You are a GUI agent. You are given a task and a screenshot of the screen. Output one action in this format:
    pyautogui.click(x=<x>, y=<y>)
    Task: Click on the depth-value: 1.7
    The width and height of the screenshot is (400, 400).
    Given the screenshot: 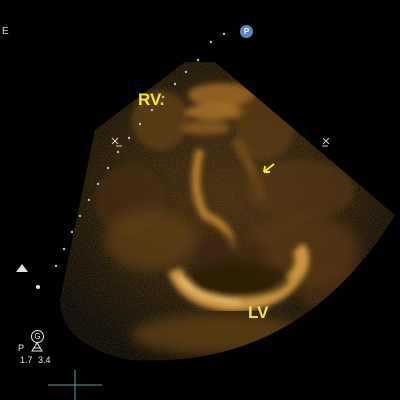 What is the action you would take?
    pyautogui.click(x=26, y=360)
    